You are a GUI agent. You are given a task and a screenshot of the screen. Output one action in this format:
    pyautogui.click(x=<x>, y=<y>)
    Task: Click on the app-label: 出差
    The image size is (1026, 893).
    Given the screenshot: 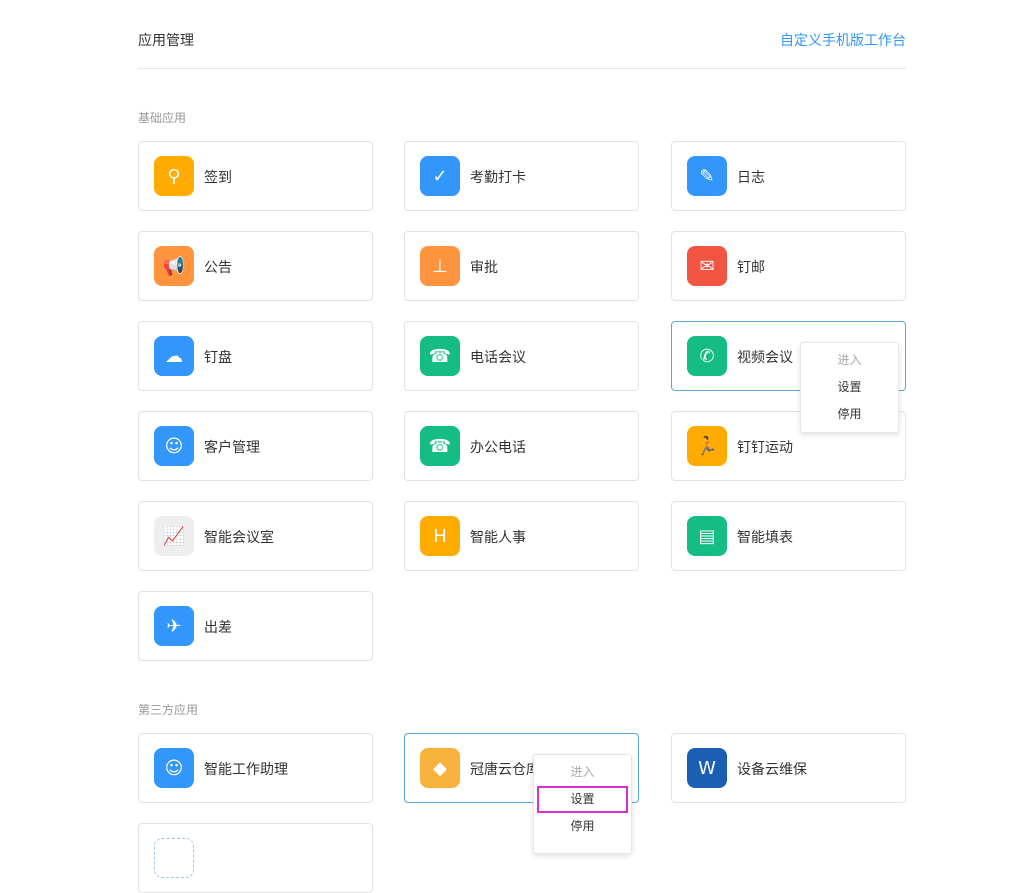 What is the action you would take?
    pyautogui.click(x=218, y=628)
    